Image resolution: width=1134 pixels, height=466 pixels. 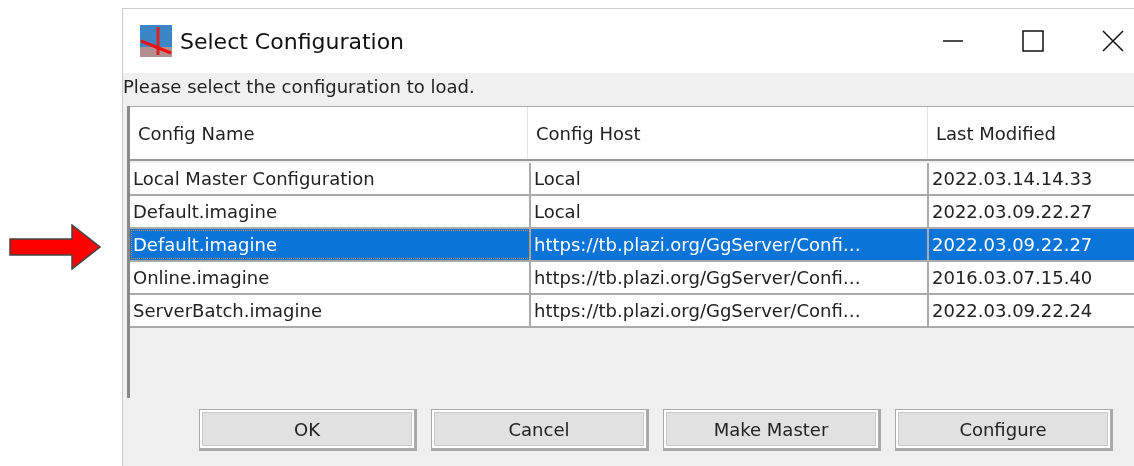 I want to click on column-header: Config Host, so click(x=728, y=133).